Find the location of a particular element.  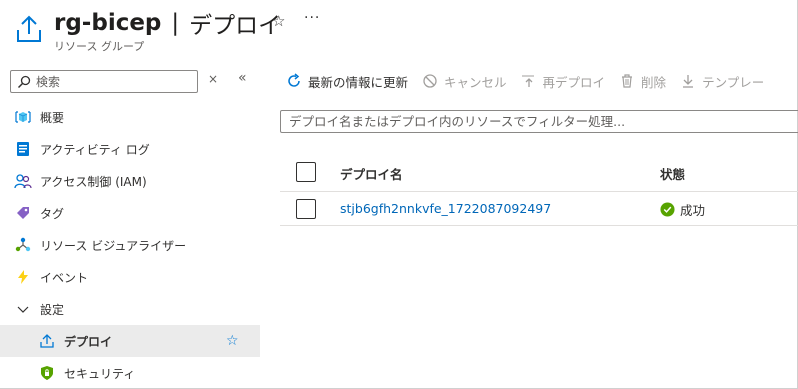

filter-box is located at coordinates (539, 121).